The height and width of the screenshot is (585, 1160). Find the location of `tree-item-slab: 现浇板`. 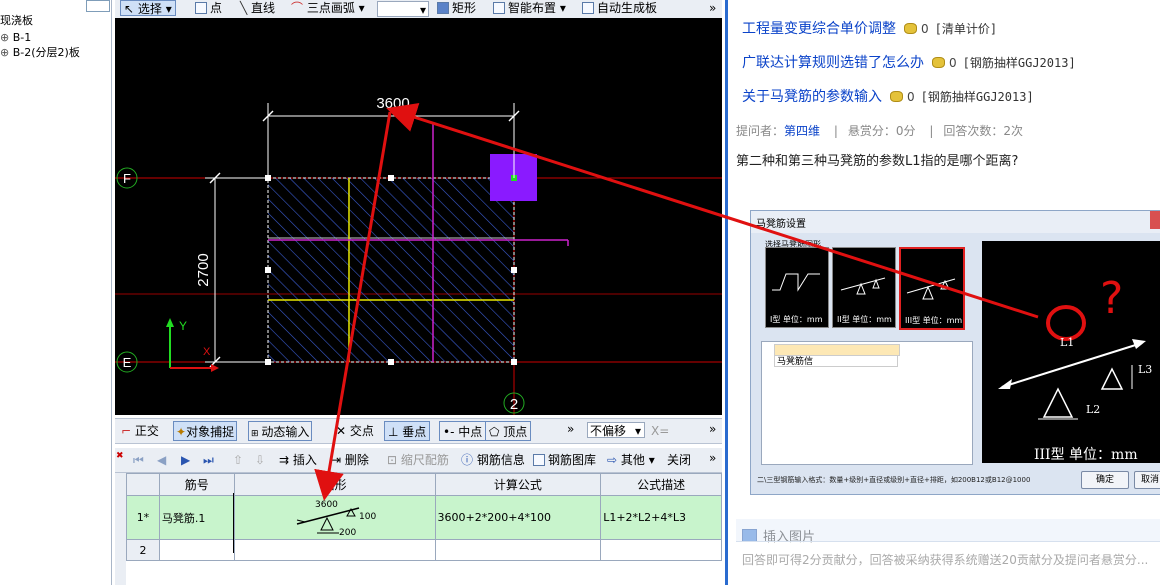

tree-item-slab: 现浇板 is located at coordinates (16, 20).